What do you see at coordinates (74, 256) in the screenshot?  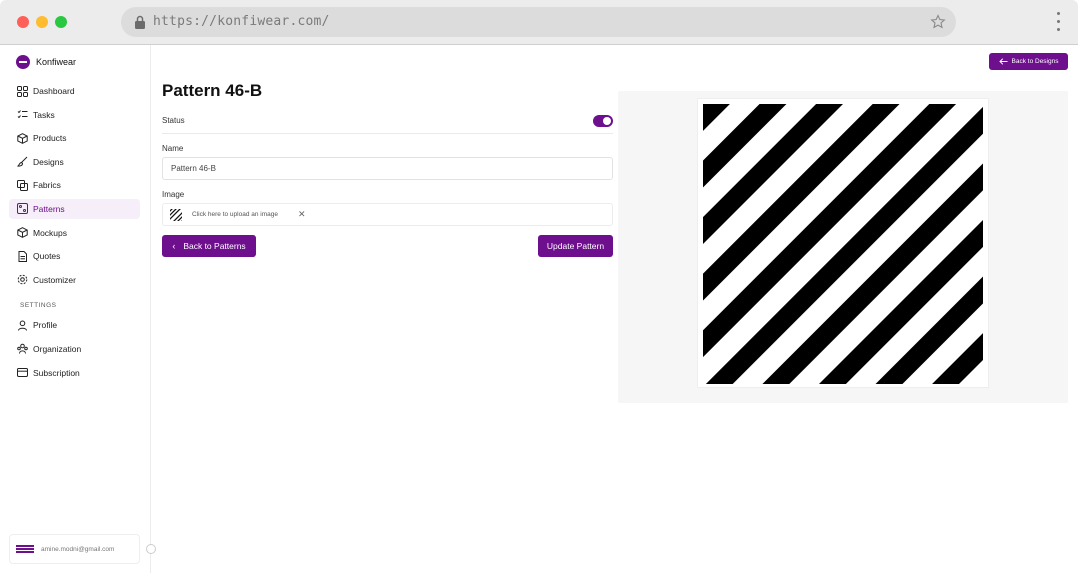 I see `sidebar-item-quotes: Quotes` at bounding box center [74, 256].